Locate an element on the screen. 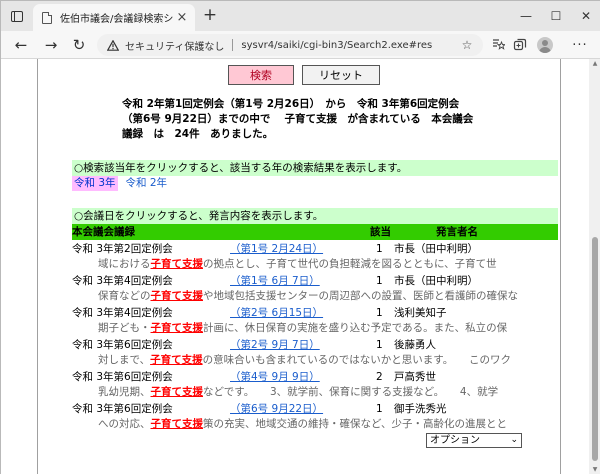  header-speaker: 発言者名 is located at coordinates (457, 232).